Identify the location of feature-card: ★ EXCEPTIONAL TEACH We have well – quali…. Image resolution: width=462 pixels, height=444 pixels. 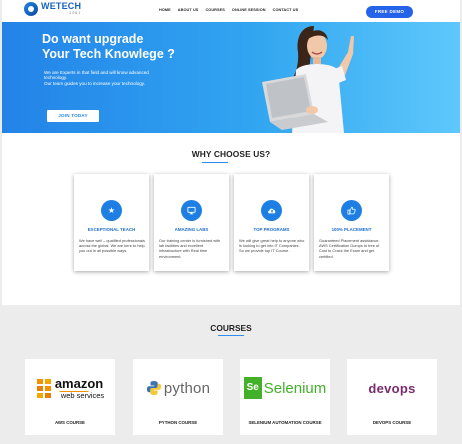
(111, 222).